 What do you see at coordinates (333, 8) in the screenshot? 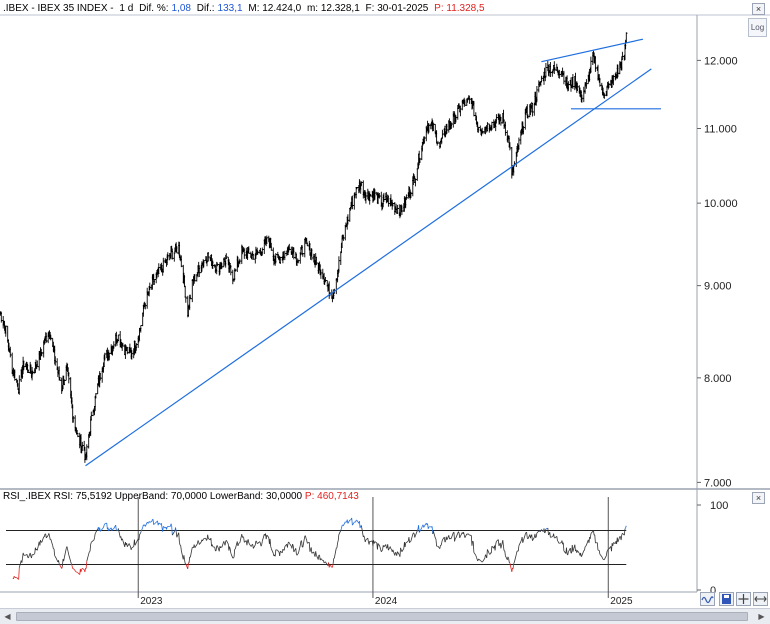
I see `min-label: m: 12.328,1` at bounding box center [333, 8].